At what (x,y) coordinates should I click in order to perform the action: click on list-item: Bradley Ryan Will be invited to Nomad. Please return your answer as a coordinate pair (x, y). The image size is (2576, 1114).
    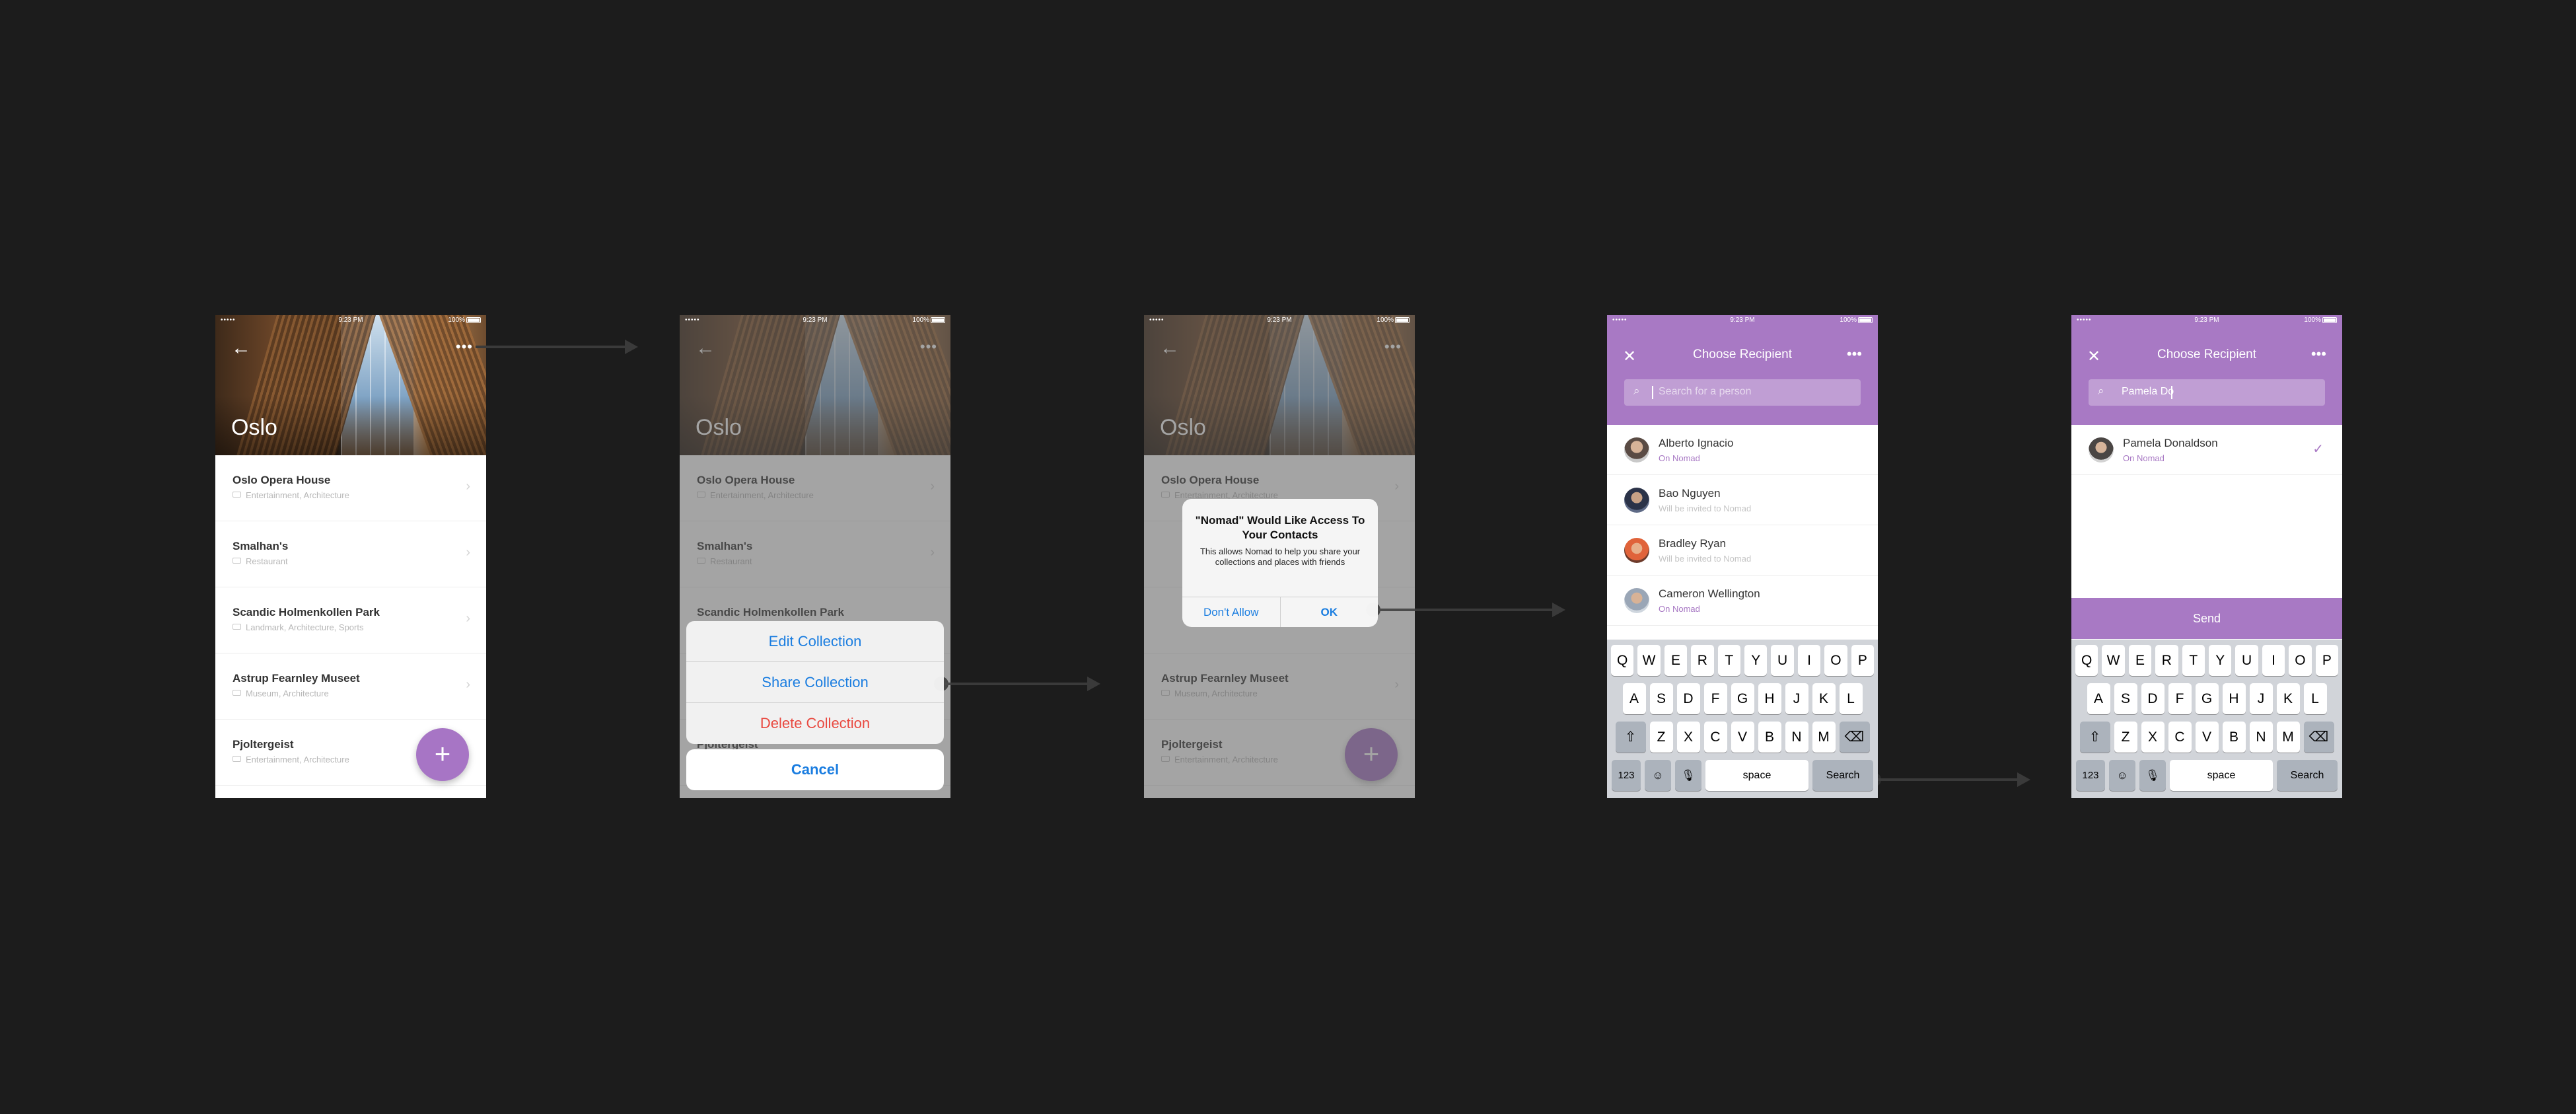
    Looking at the image, I should click on (1743, 550).